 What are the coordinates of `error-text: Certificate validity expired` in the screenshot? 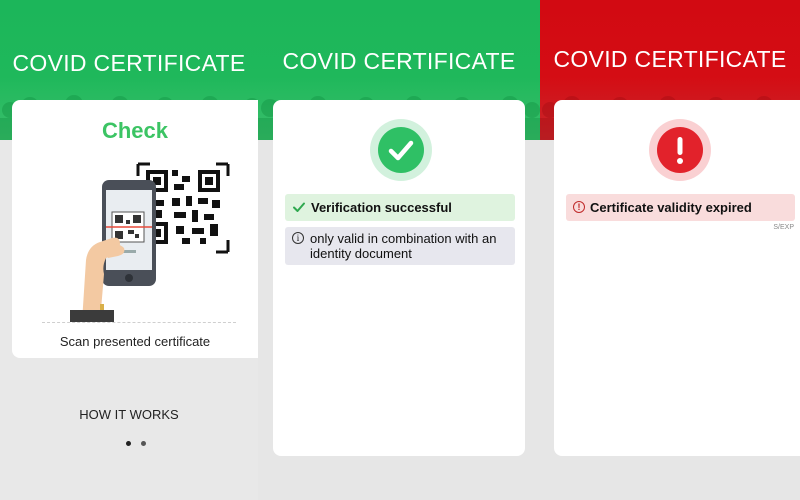 It's located at (671, 207).